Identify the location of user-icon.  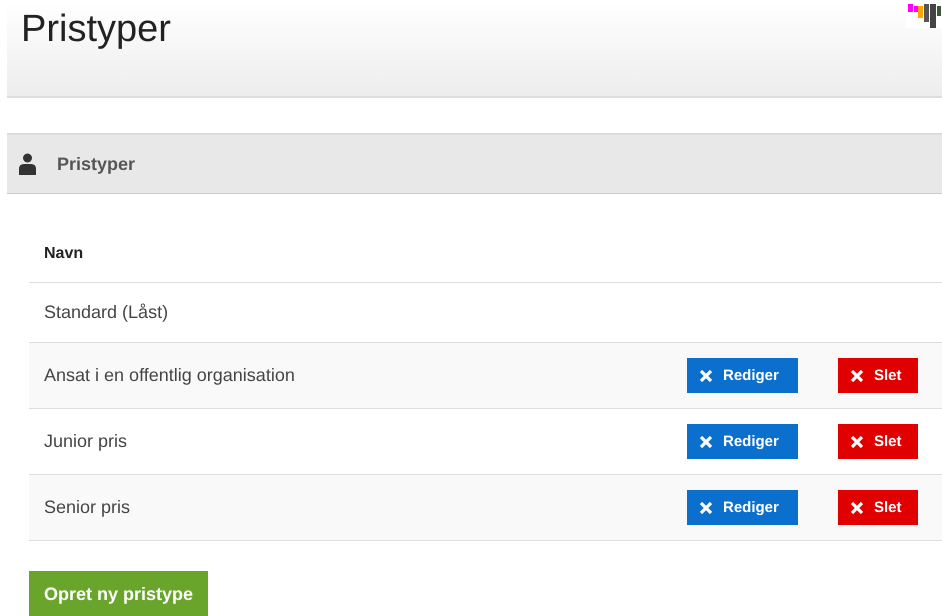
(27, 164).